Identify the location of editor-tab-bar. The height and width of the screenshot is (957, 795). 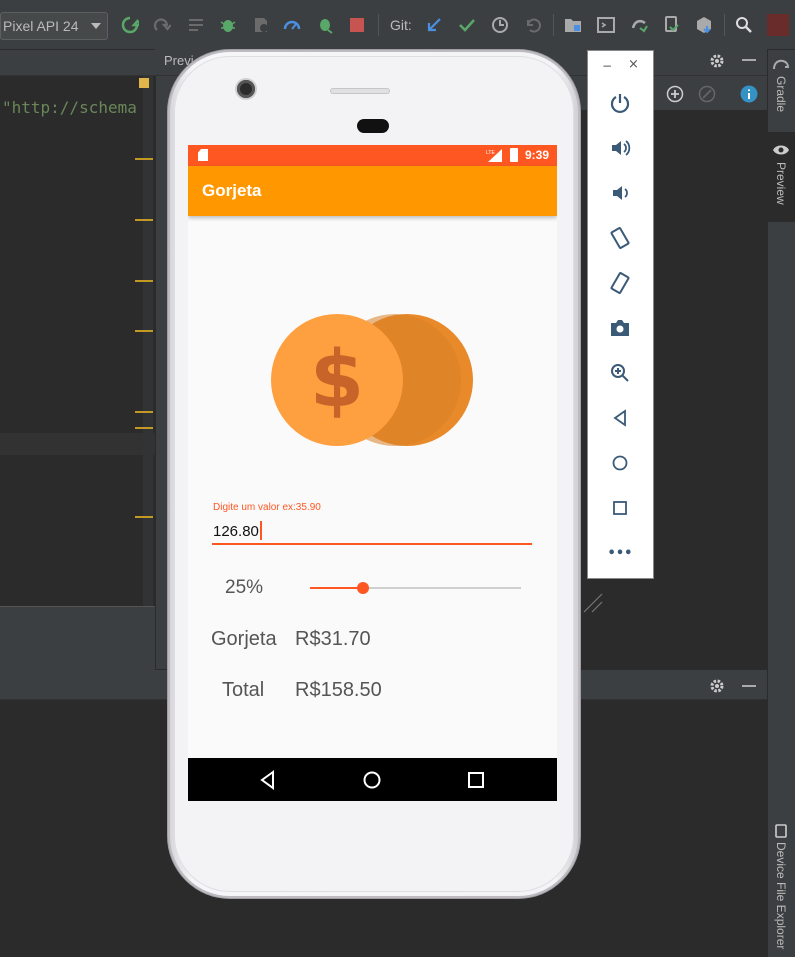
(77, 63).